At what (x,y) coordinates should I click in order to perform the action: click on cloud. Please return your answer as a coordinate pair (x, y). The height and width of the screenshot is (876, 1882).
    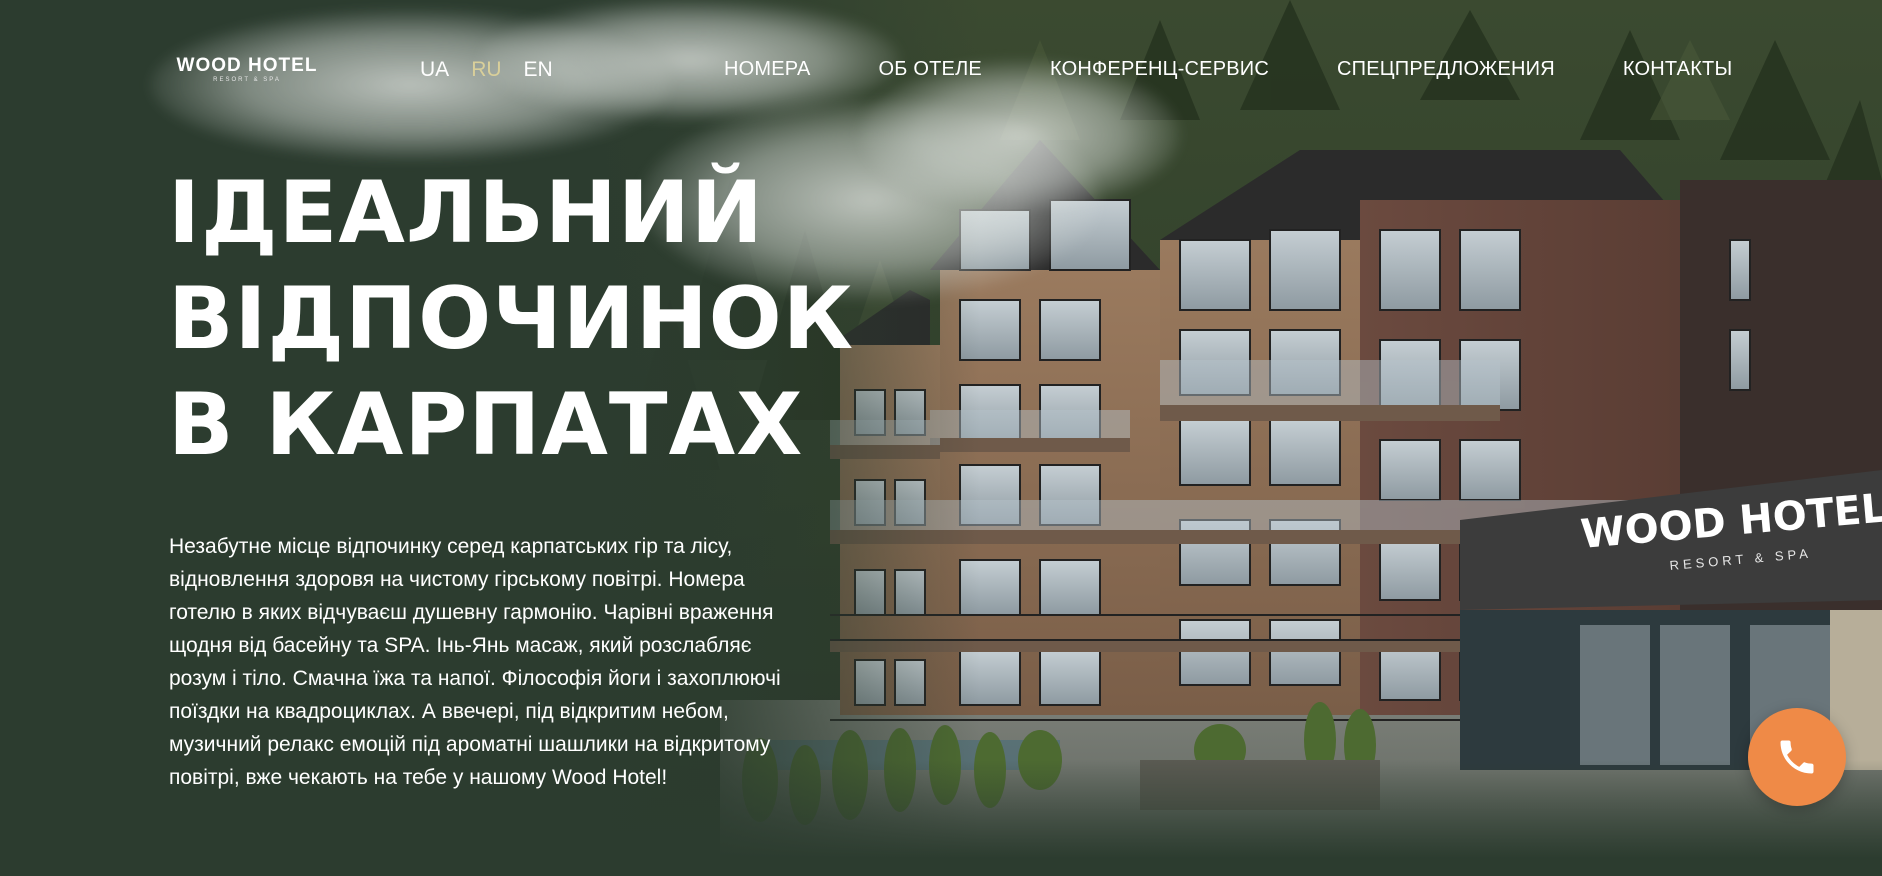
    Looking at the image, I should click on (410, 85).